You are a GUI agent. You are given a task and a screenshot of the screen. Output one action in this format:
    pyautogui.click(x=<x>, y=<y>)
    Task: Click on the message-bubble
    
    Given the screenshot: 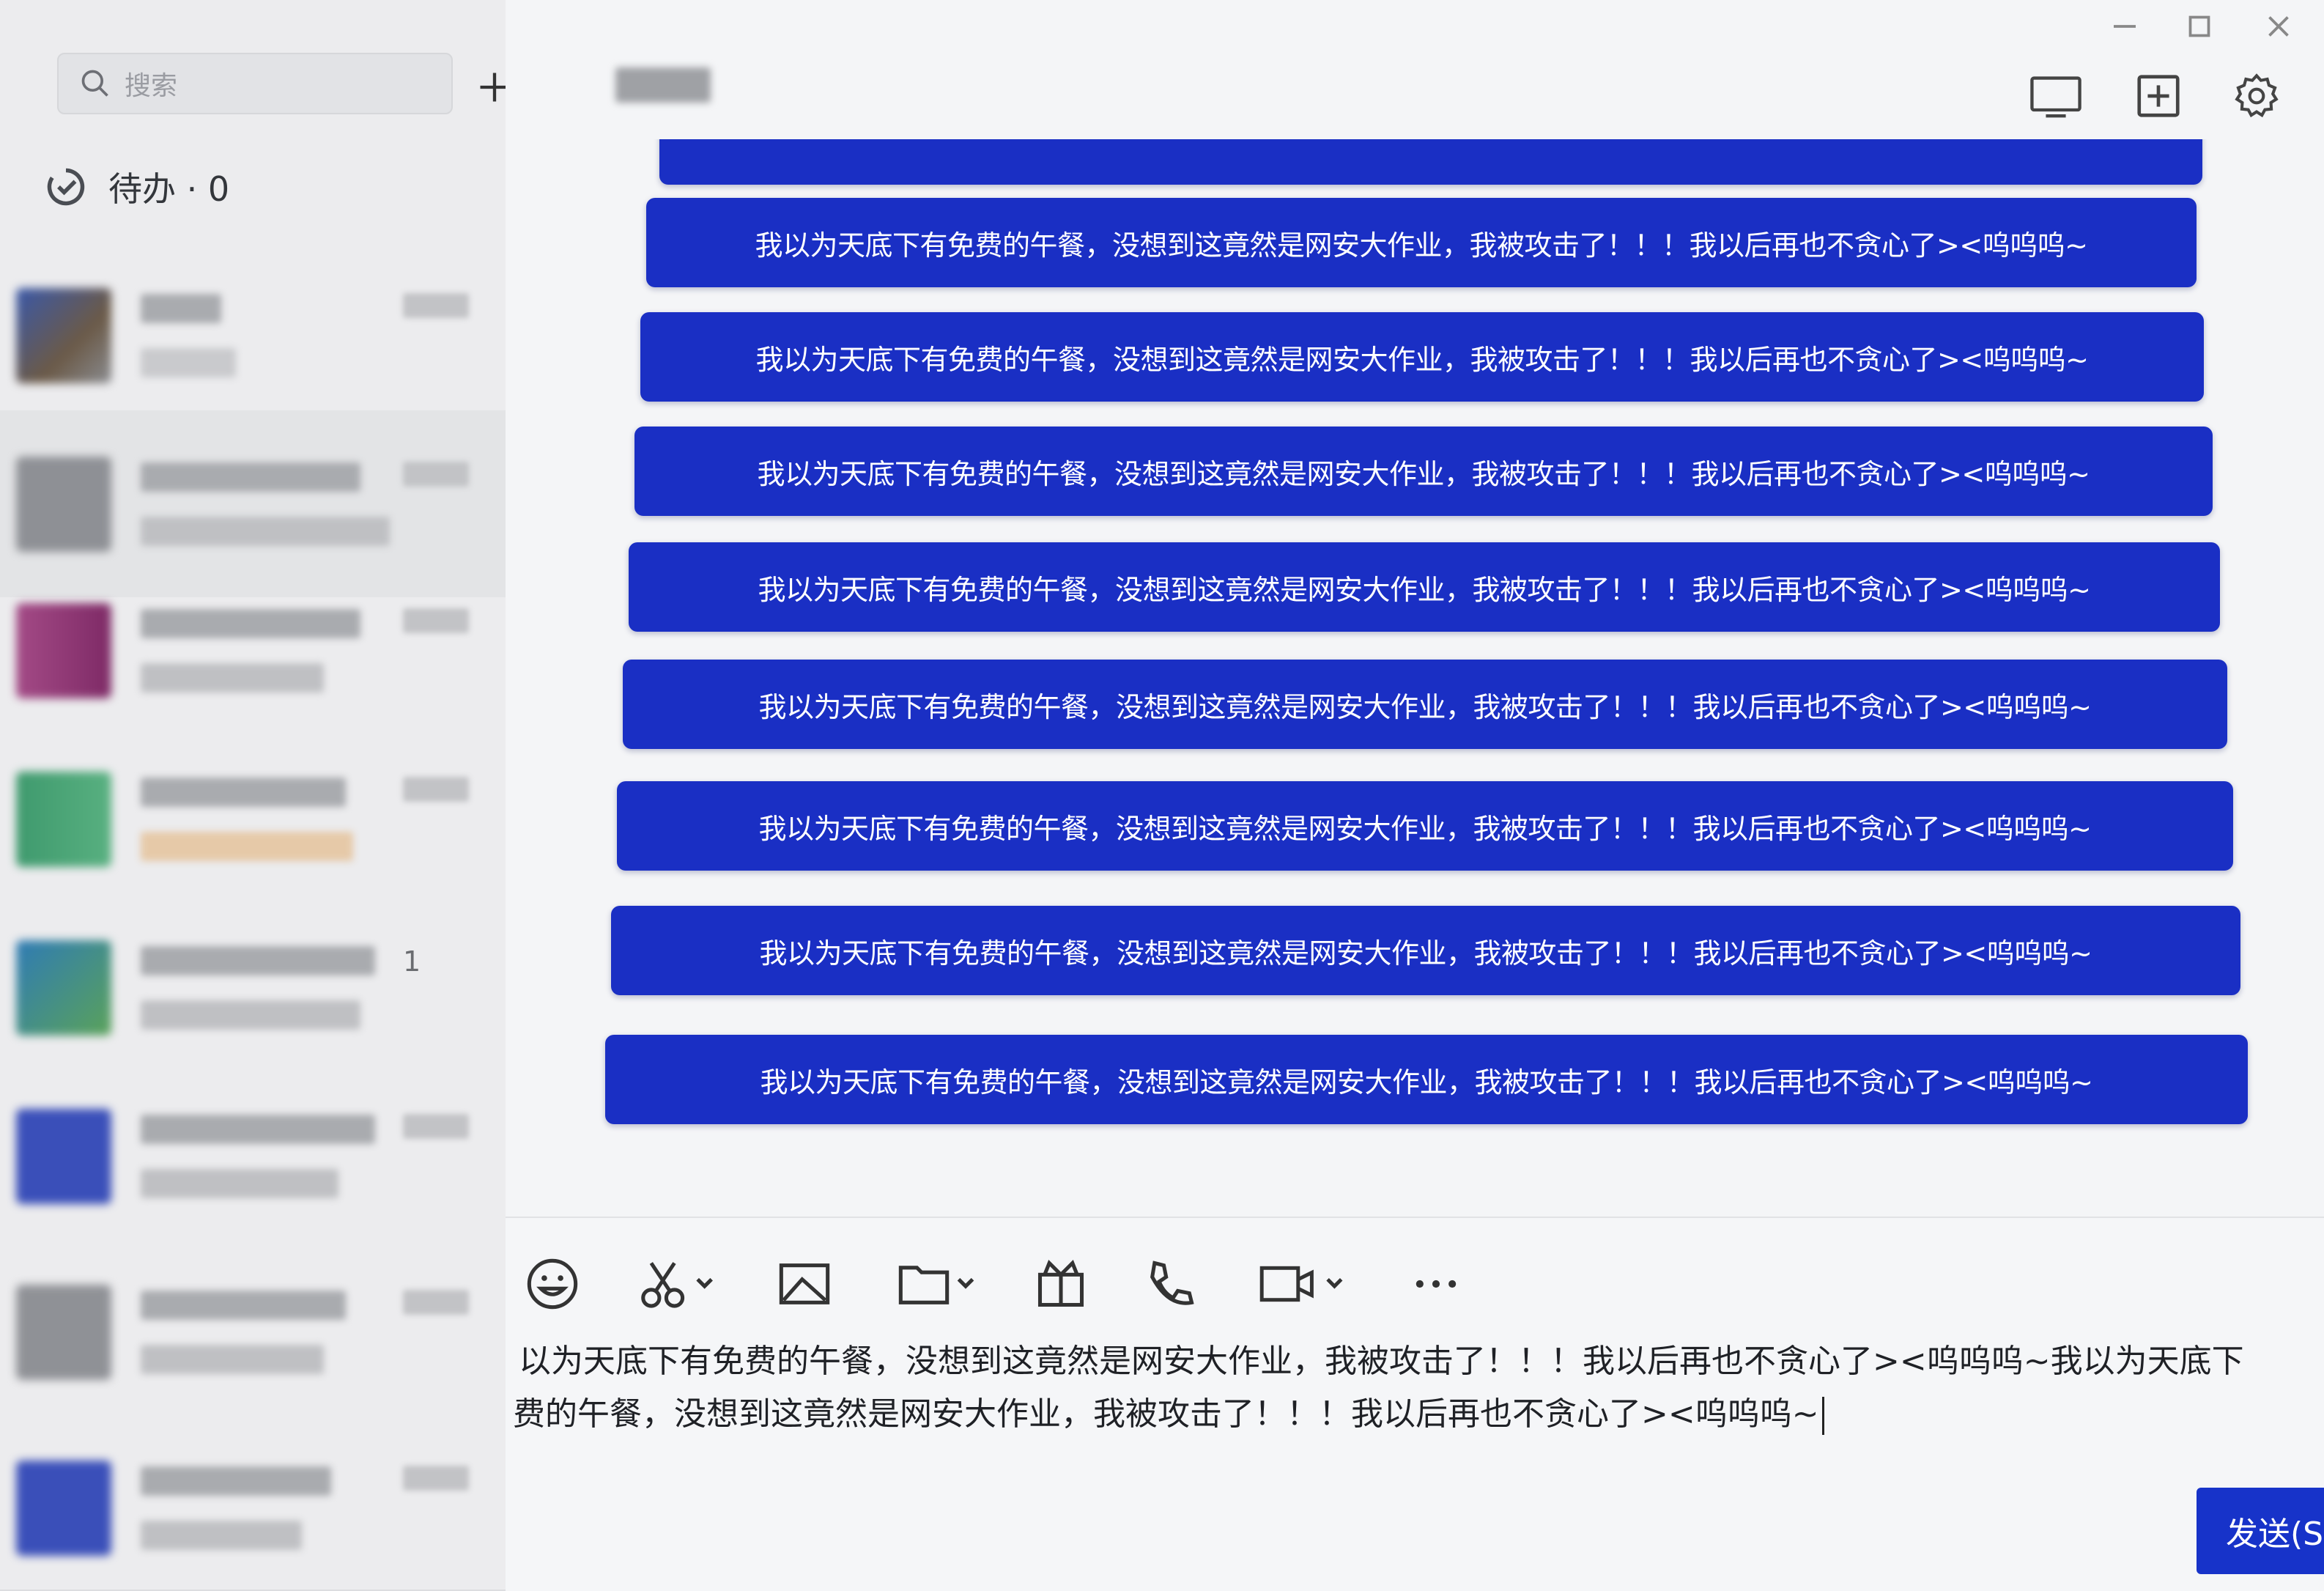 What is the action you would take?
    pyautogui.click(x=1430, y=162)
    